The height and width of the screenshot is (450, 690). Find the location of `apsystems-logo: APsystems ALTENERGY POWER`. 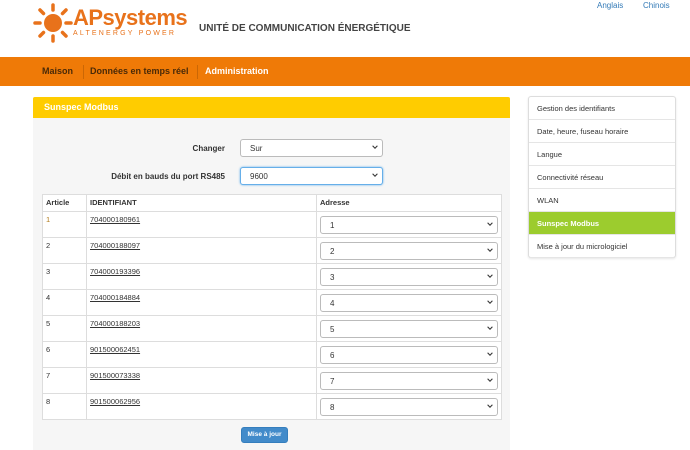

apsystems-logo: APsystems ALTENERGY POWER is located at coordinates (110, 23).